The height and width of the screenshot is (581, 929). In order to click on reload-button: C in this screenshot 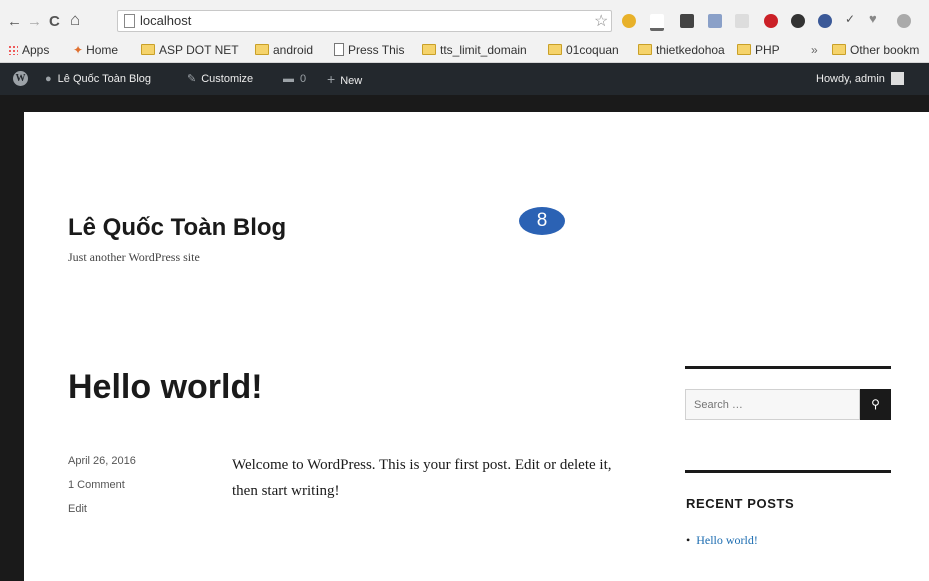, I will do `click(54, 22)`.